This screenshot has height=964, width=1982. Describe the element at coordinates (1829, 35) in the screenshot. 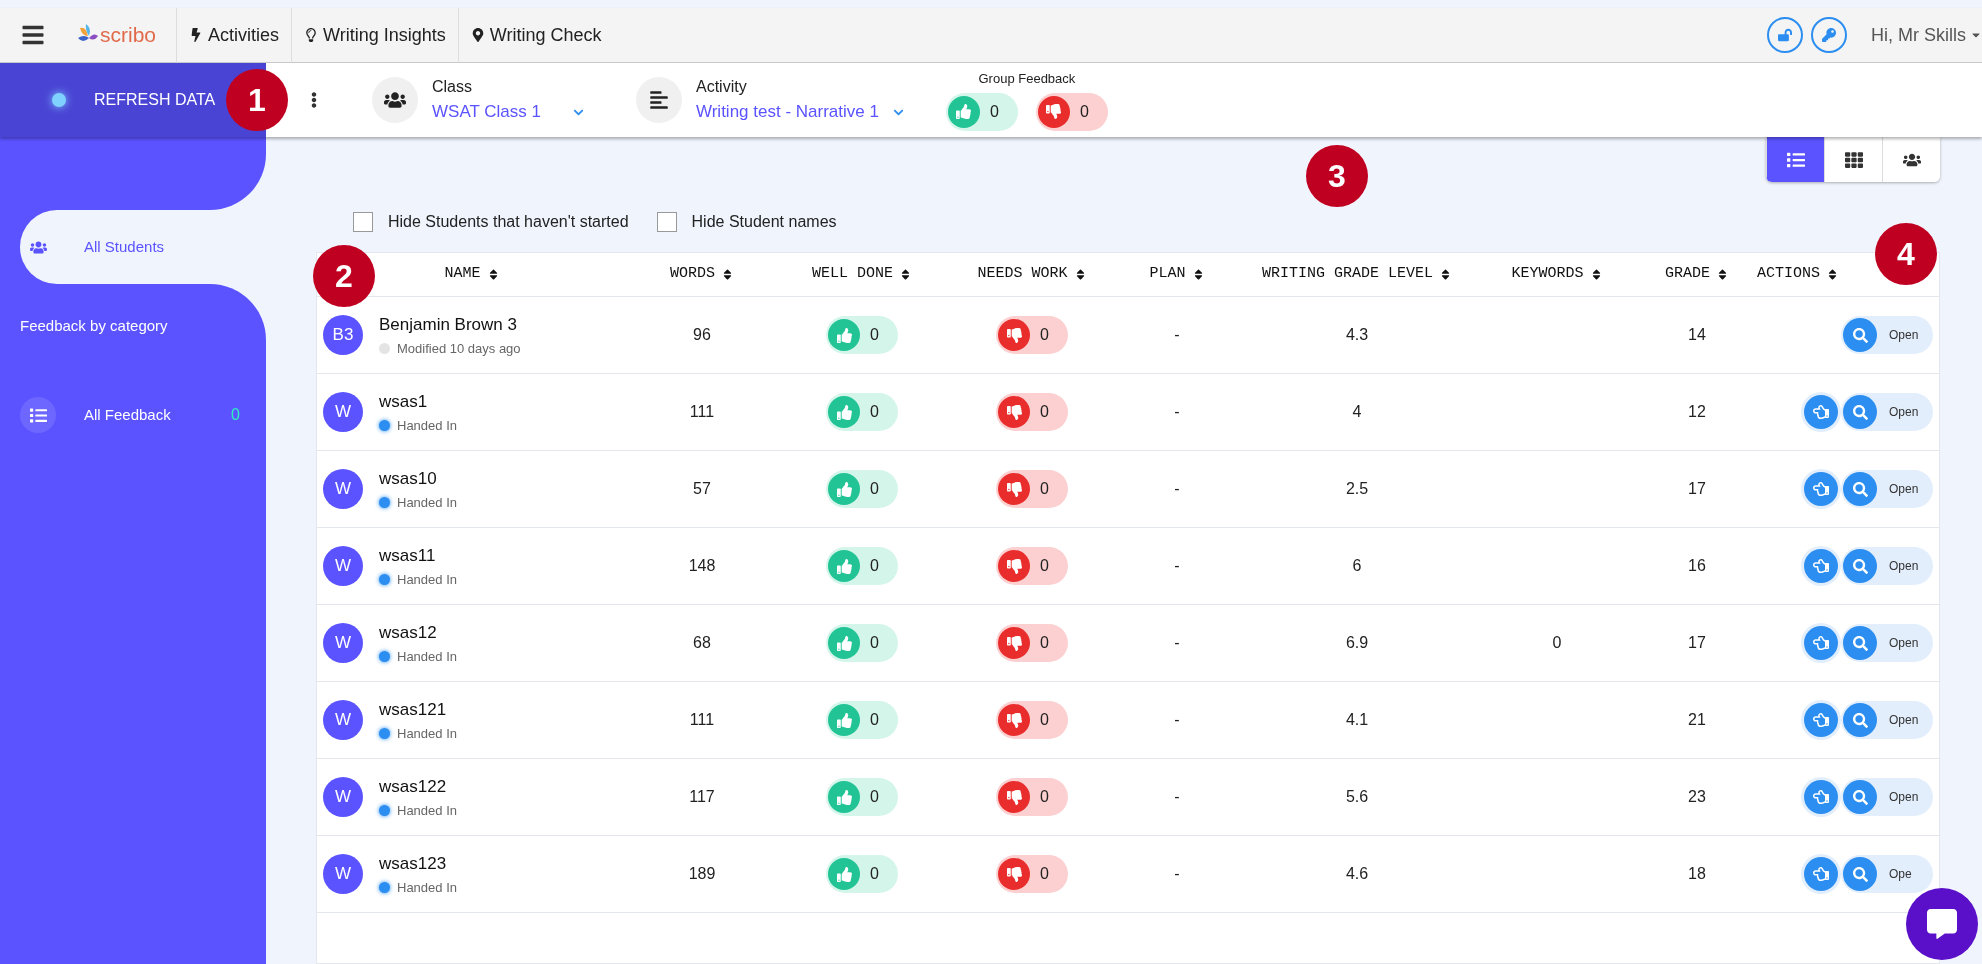

I see `key-icon` at that location.